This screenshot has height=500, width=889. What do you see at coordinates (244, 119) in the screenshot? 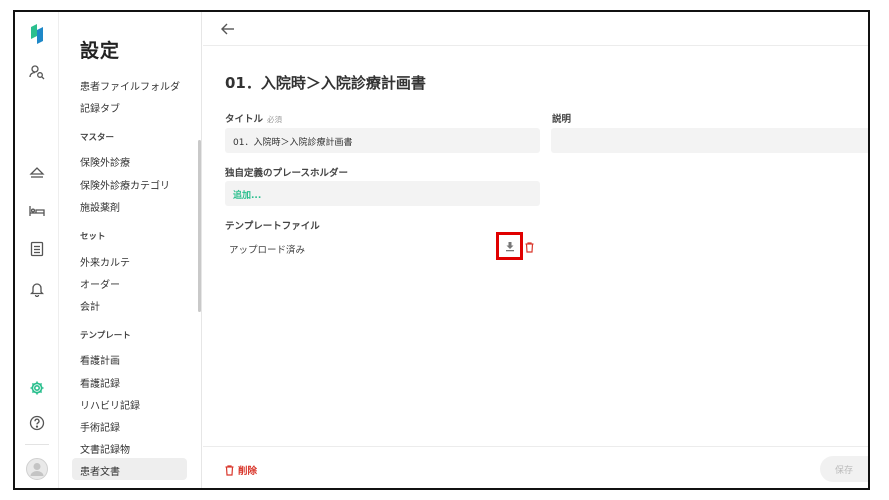
I see `title-label-text: タイトル` at bounding box center [244, 119].